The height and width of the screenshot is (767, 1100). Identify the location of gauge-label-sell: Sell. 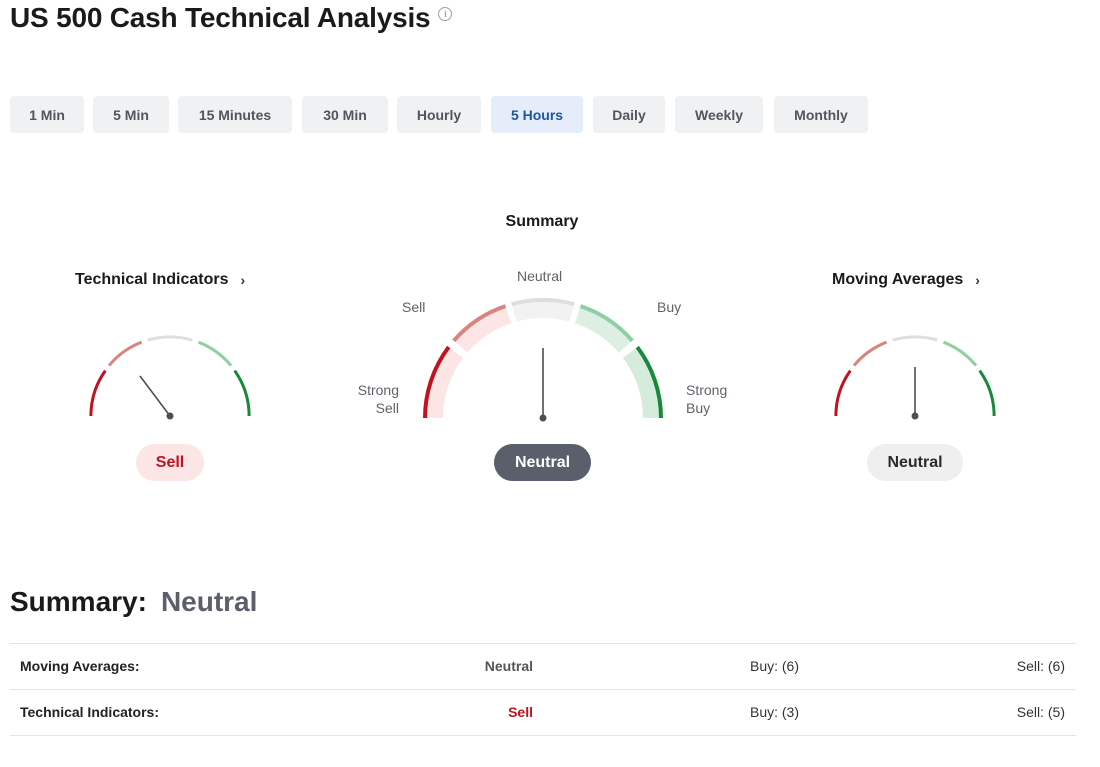
(414, 307).